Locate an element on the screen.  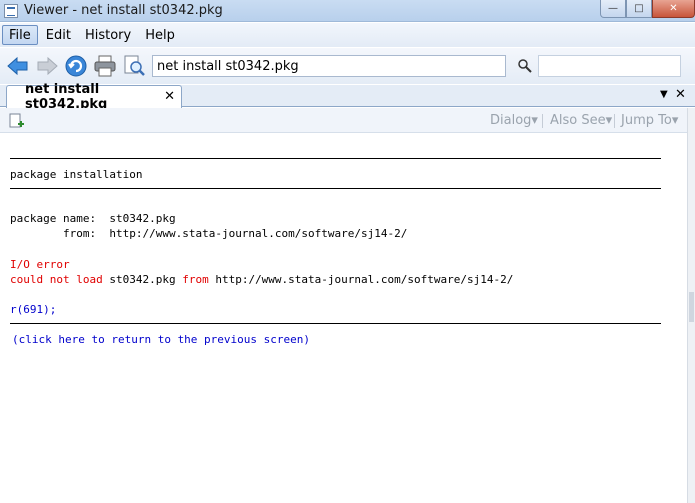
section-heading: package installation is located at coordinates (76, 174).